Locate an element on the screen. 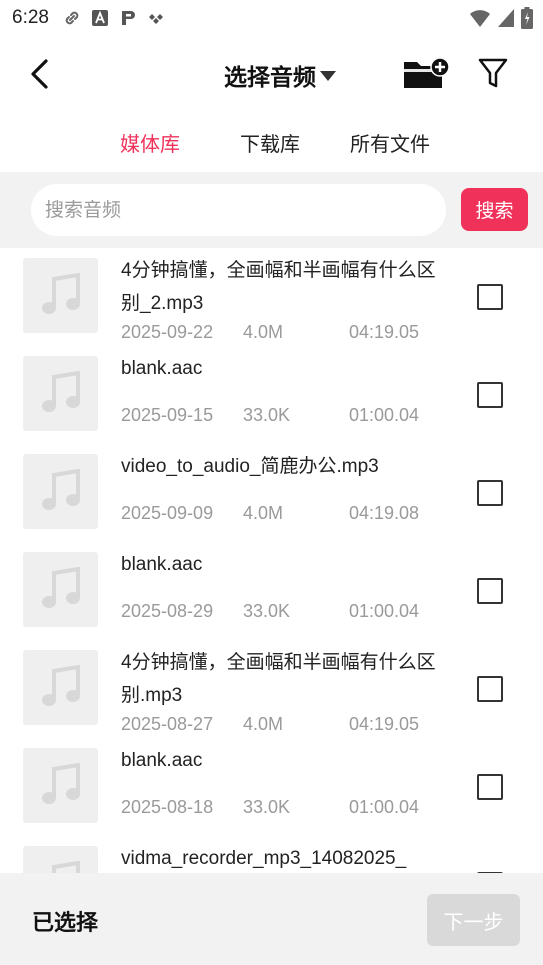 The height and width of the screenshot is (965, 543). filter-button is located at coordinates (494, 74).